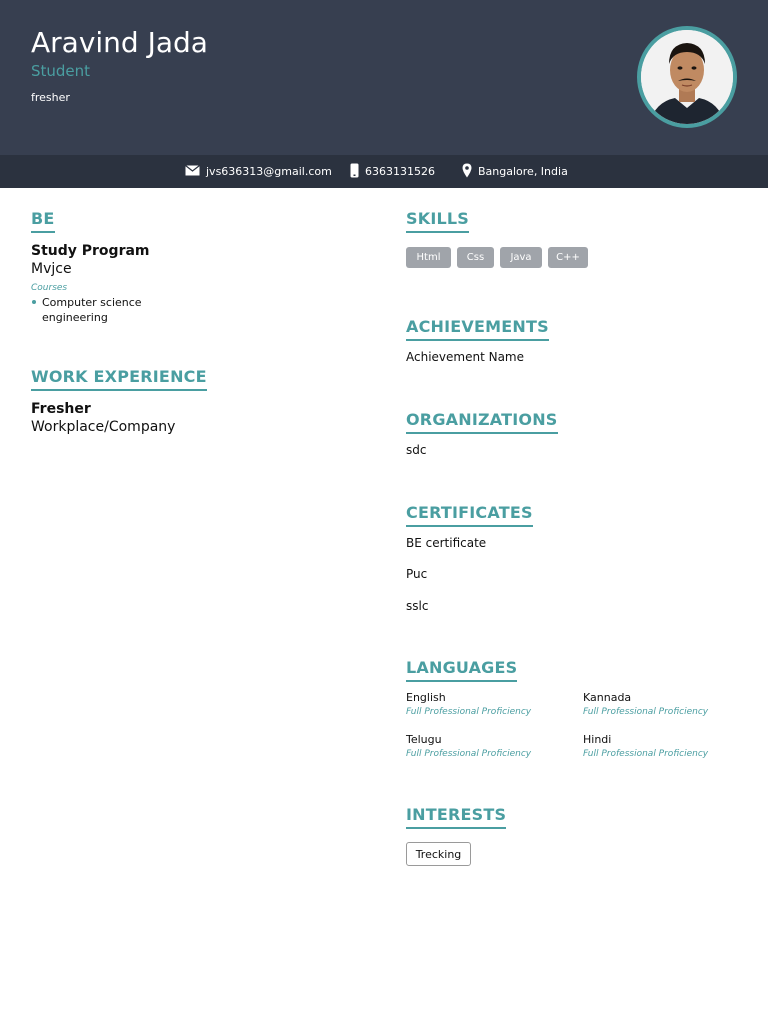  Describe the element at coordinates (437, 221) in the screenshot. I see `skills-title: SKILLS` at that location.